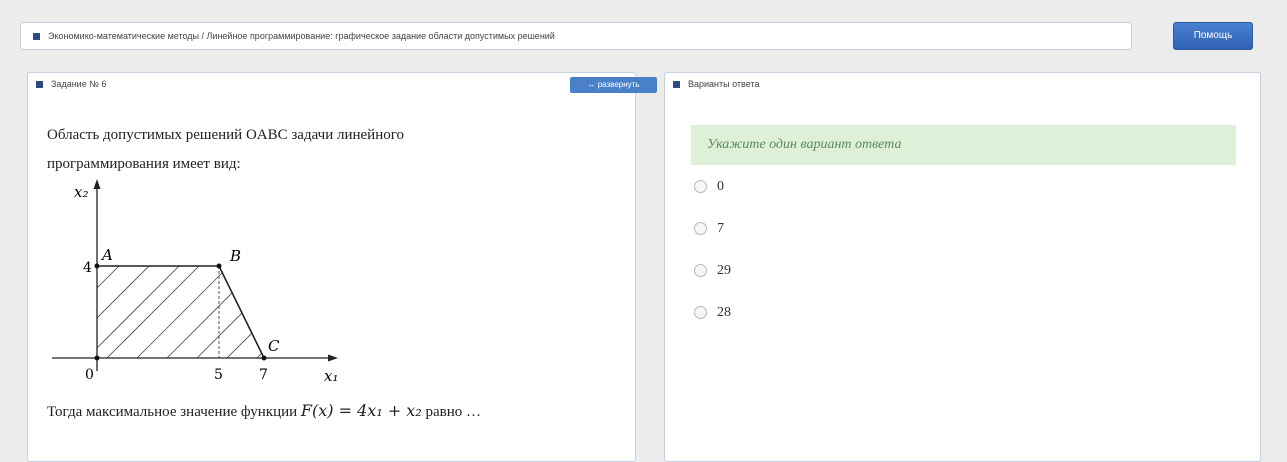 Image resolution: width=1287 pixels, height=462 pixels. Describe the element at coordinates (963, 145) in the screenshot. I see `answer-hint: Укажите один вариант ответа` at that location.